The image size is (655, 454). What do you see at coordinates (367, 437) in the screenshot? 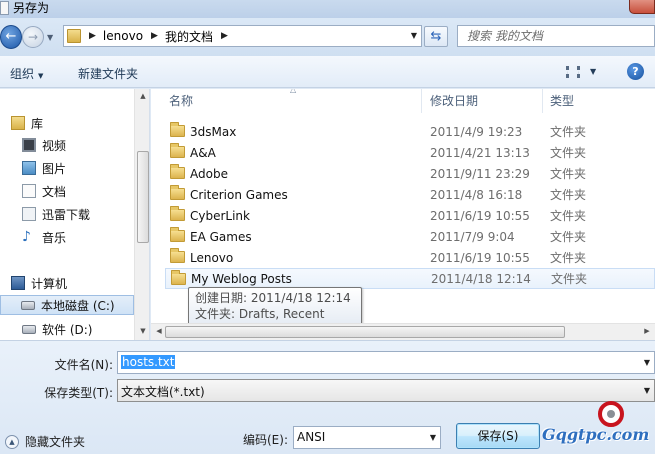
I see `encoding-select: ANSI ▼` at bounding box center [367, 437].